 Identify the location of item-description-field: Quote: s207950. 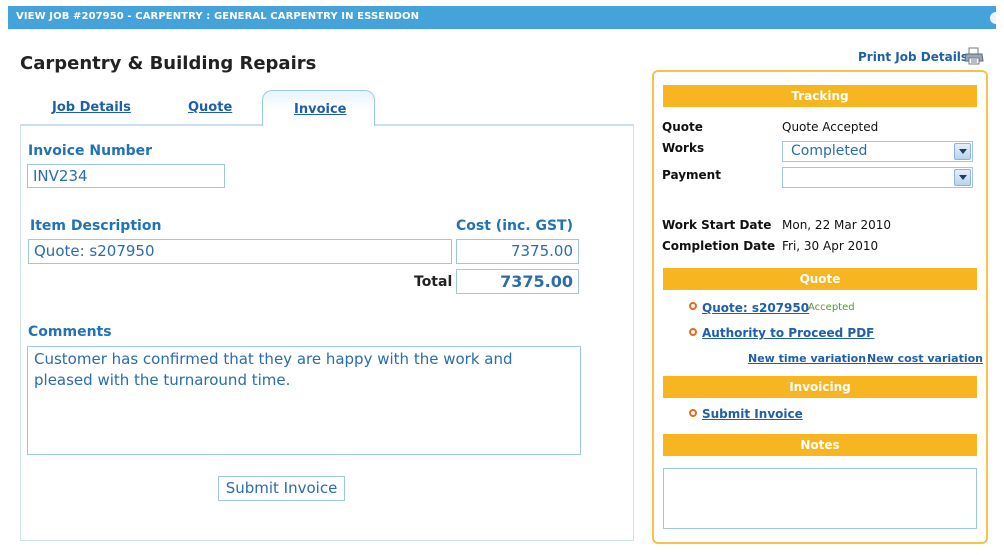
(240, 251).